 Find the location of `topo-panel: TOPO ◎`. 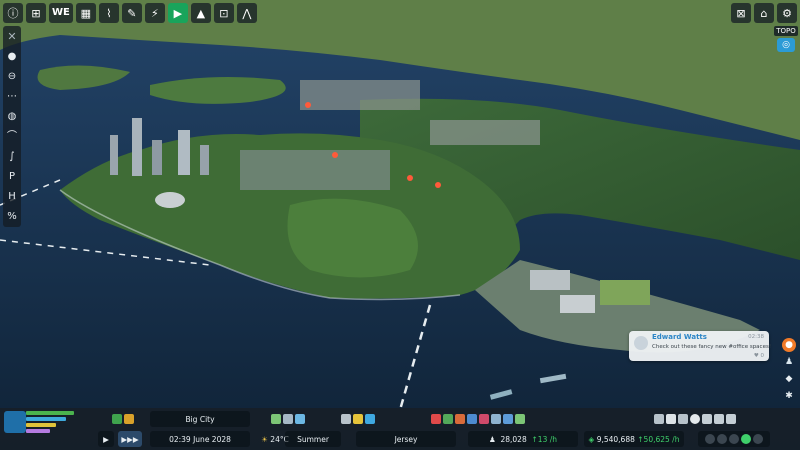

topo-panel: TOPO ◎ is located at coordinates (786, 39).